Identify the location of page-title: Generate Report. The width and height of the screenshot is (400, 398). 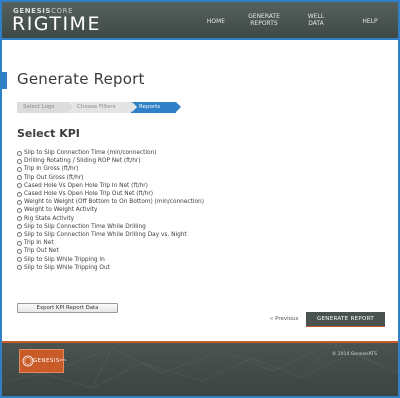
(81, 79).